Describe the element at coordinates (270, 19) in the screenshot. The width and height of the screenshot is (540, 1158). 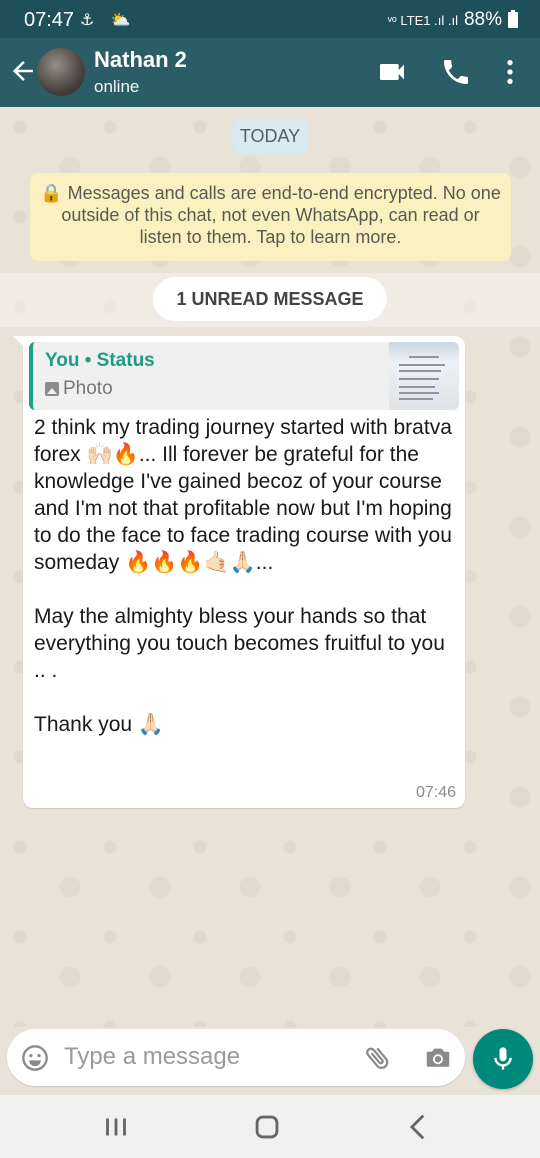
I see `status-bar: 07:47 ⚓ ⛅ ᵛᵒ LTE1 .ıl .ıl 88%` at that location.